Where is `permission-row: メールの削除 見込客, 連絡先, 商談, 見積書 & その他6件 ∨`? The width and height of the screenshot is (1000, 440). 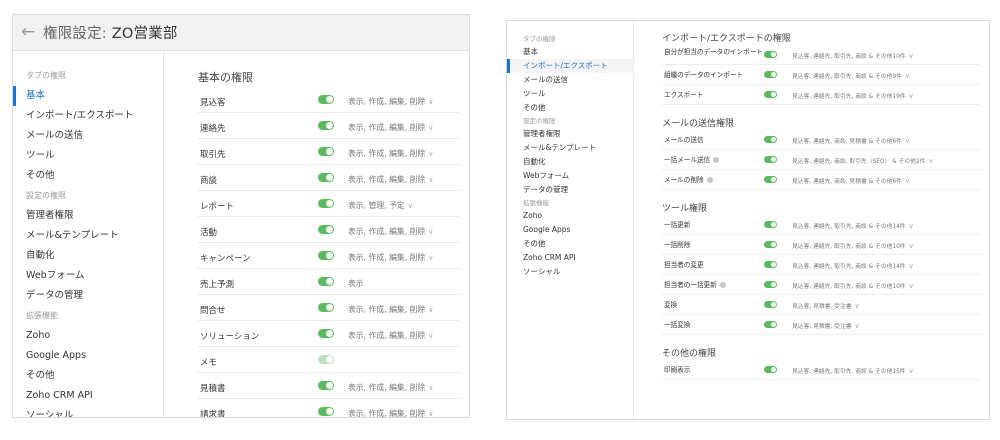 permission-row: メールの削除 見込客, 連絡先, 商談, 見積書 & その他6件 ∨ is located at coordinates (821, 180).